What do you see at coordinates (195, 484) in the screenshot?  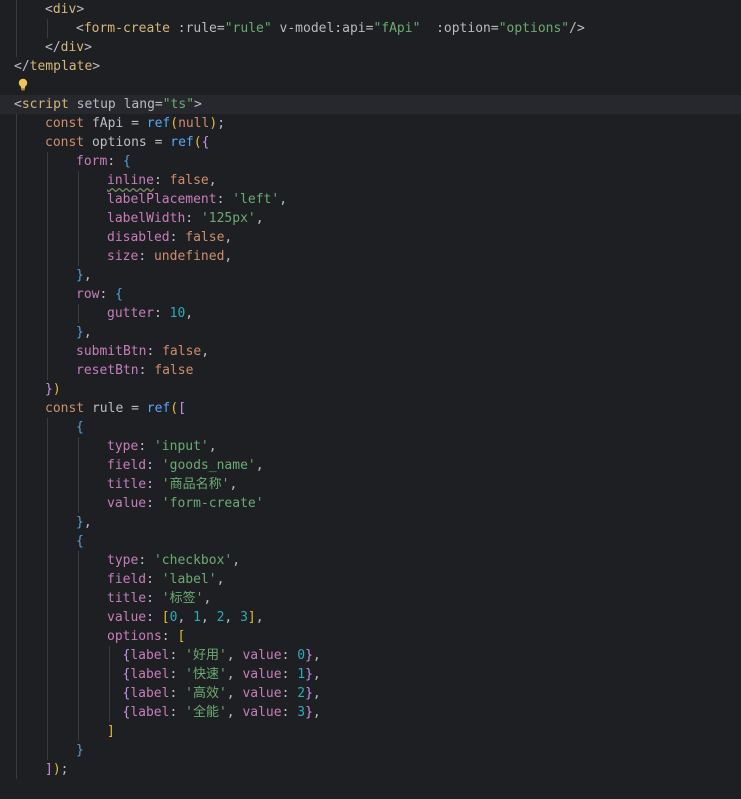 I see `code-token: '商品名称'` at bounding box center [195, 484].